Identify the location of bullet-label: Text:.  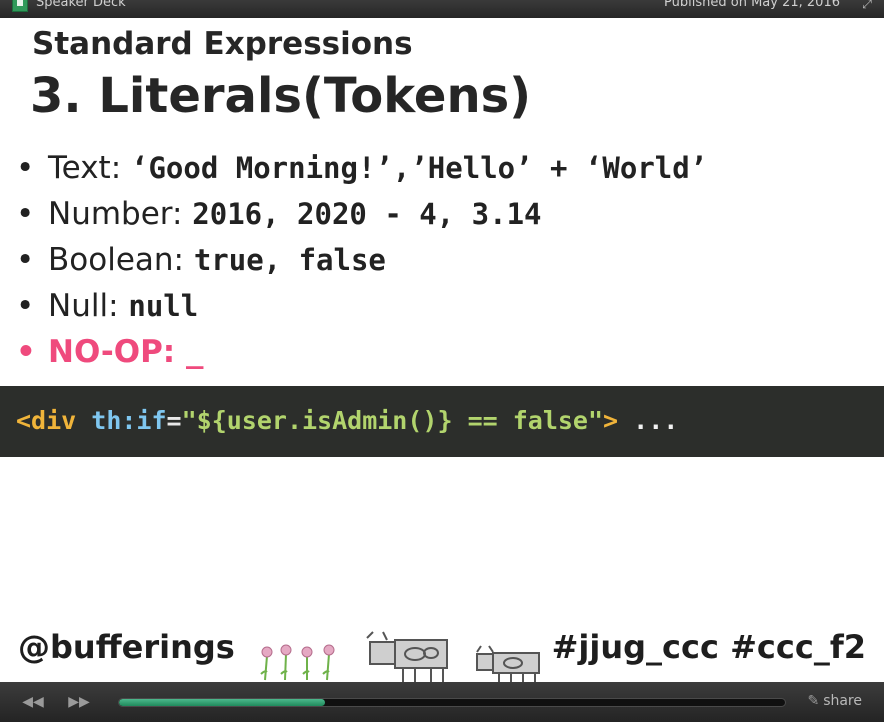
(89, 168).